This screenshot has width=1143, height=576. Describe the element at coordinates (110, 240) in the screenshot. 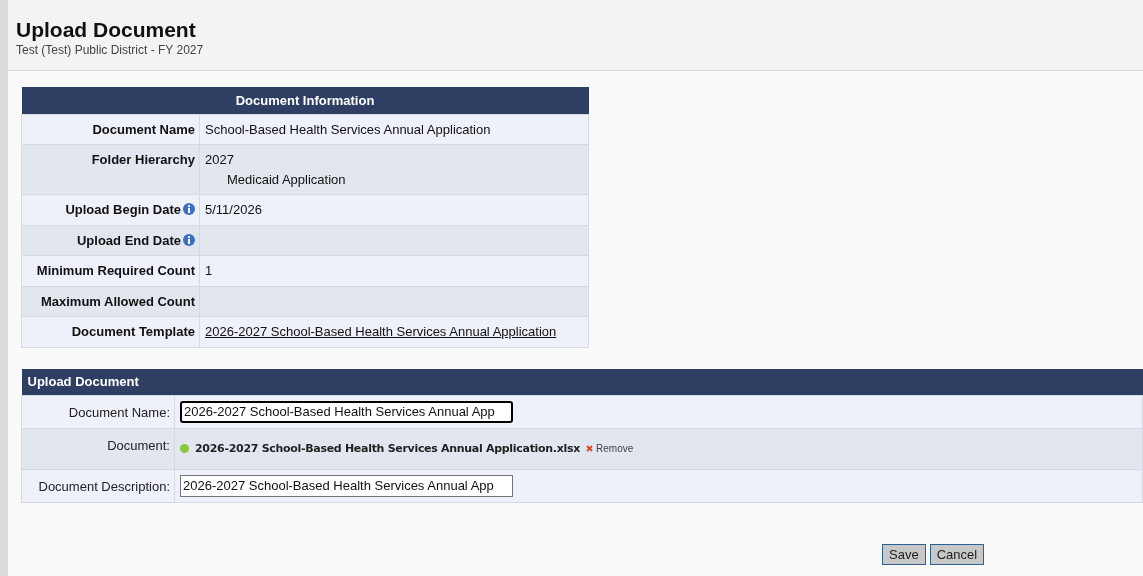

I see `row-label: Upload End Date` at that location.